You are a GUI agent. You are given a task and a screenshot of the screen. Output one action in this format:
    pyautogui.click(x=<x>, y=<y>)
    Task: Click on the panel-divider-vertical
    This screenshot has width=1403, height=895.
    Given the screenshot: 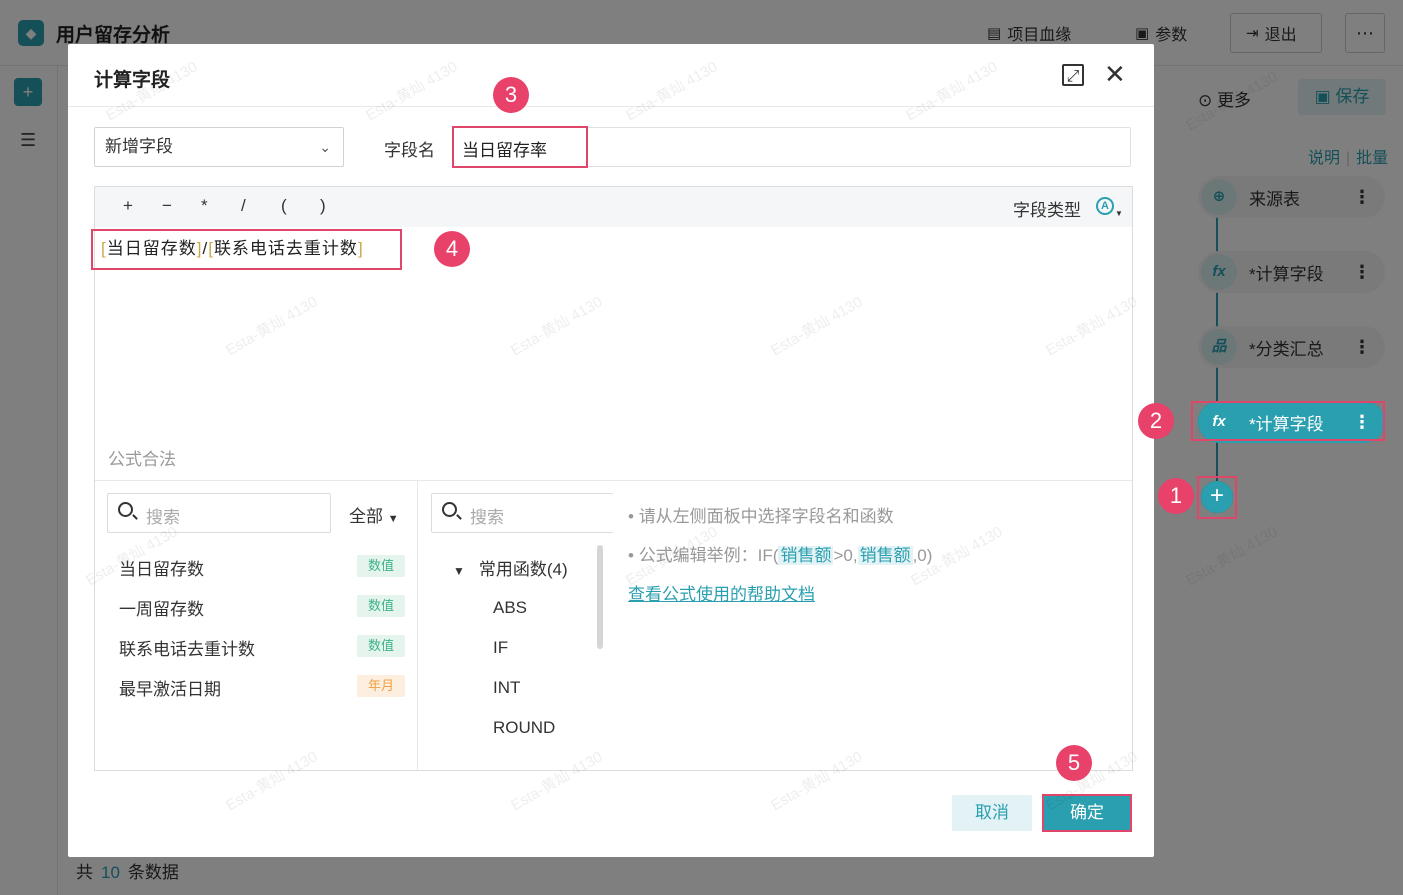 What is the action you would take?
    pyautogui.click(x=417, y=625)
    